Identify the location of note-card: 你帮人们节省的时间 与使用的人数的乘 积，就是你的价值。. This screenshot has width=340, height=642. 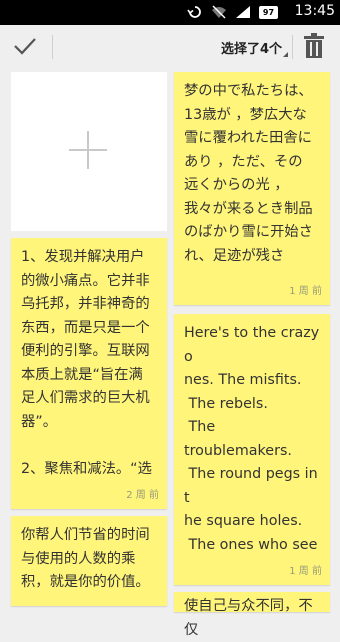
(89, 561).